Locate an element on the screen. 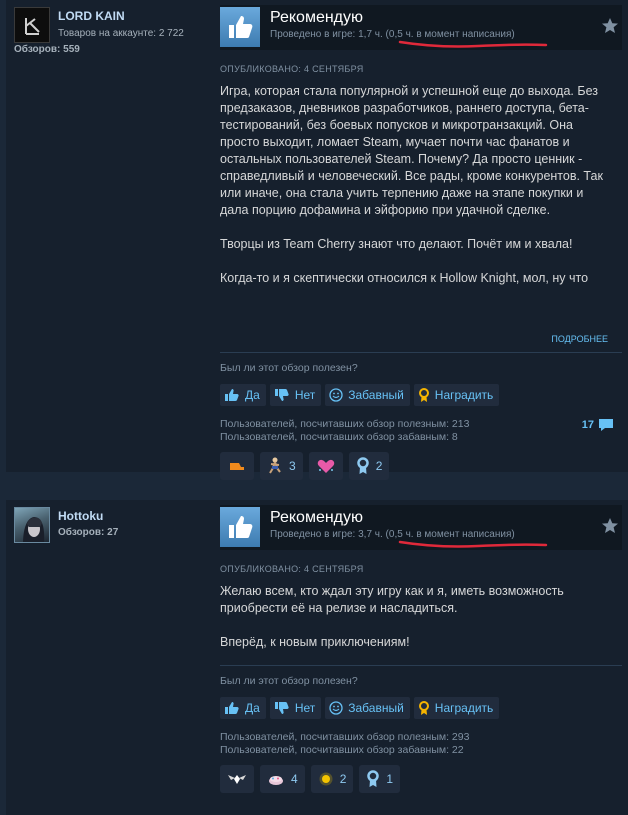 This screenshot has width=628, height=815. comments-count: 17 is located at coordinates (587, 424).